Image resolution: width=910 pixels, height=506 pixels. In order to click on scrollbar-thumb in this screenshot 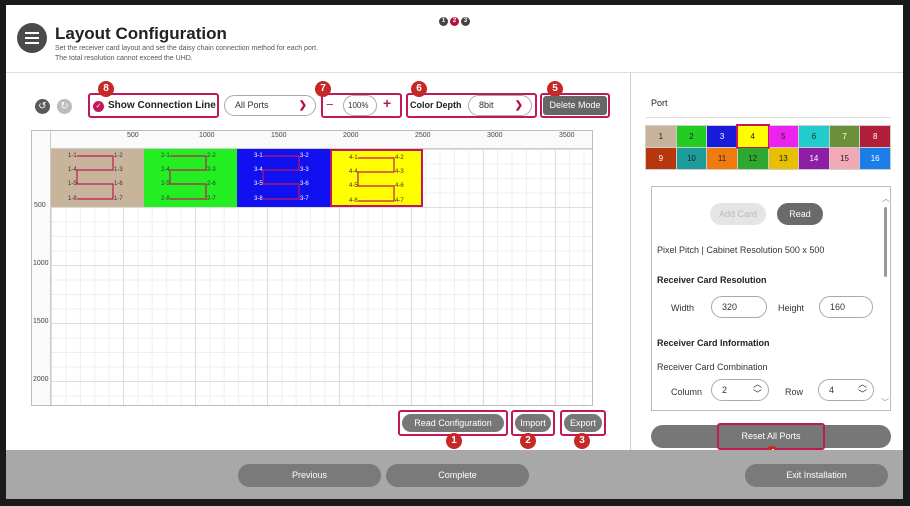, I will do `click(885, 242)`.